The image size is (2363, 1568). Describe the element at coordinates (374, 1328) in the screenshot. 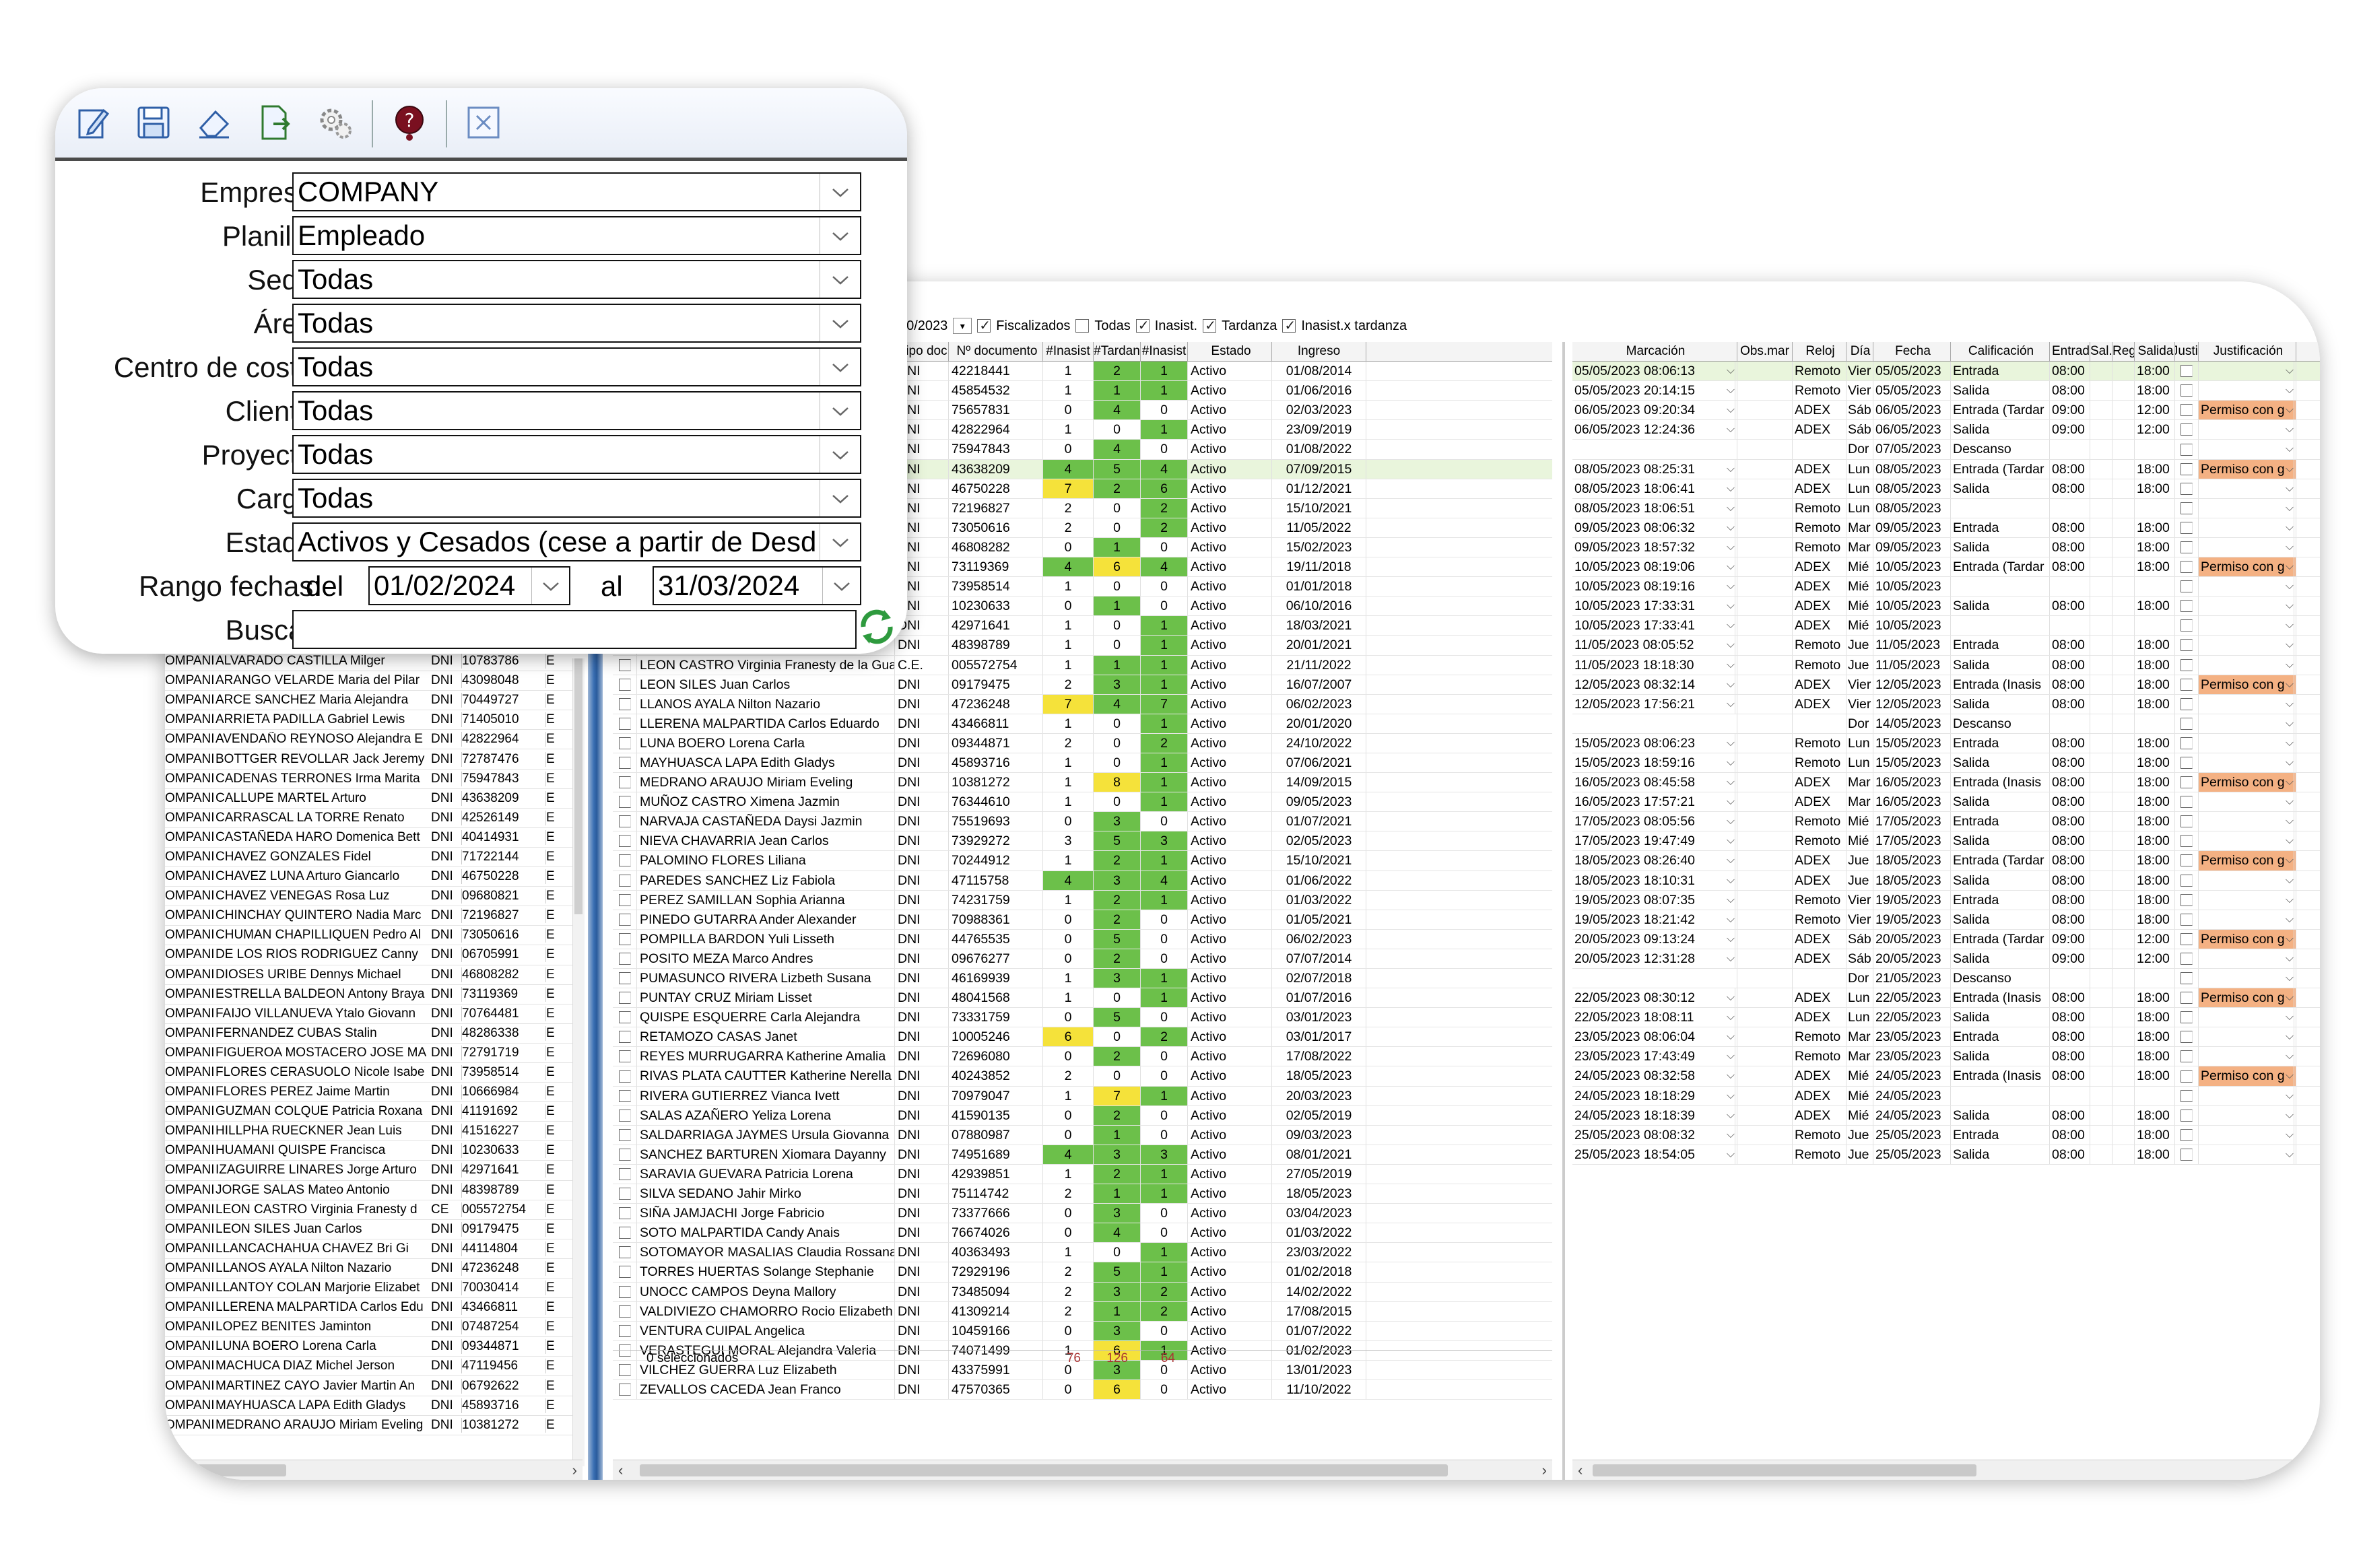

I see `list-item: OMPANI LOPEZ BENITES Jaminton DNI 07487254 E` at that location.